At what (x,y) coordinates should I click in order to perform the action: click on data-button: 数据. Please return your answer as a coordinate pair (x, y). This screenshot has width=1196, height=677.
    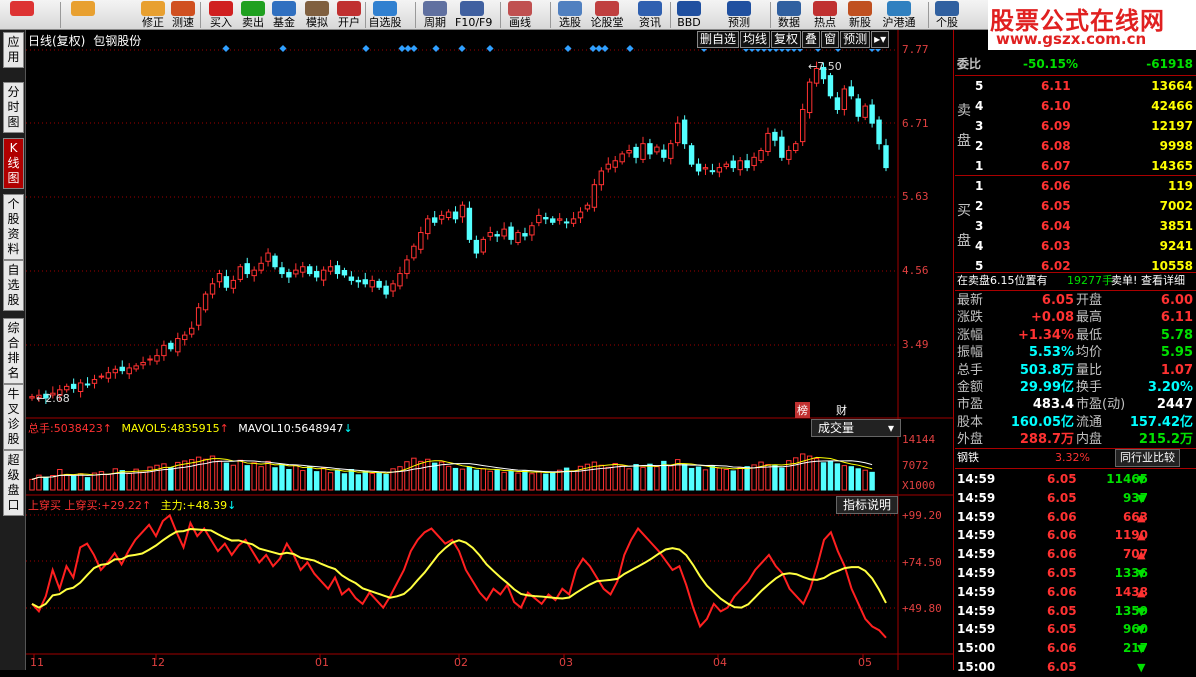
    Looking at the image, I should click on (789, 15).